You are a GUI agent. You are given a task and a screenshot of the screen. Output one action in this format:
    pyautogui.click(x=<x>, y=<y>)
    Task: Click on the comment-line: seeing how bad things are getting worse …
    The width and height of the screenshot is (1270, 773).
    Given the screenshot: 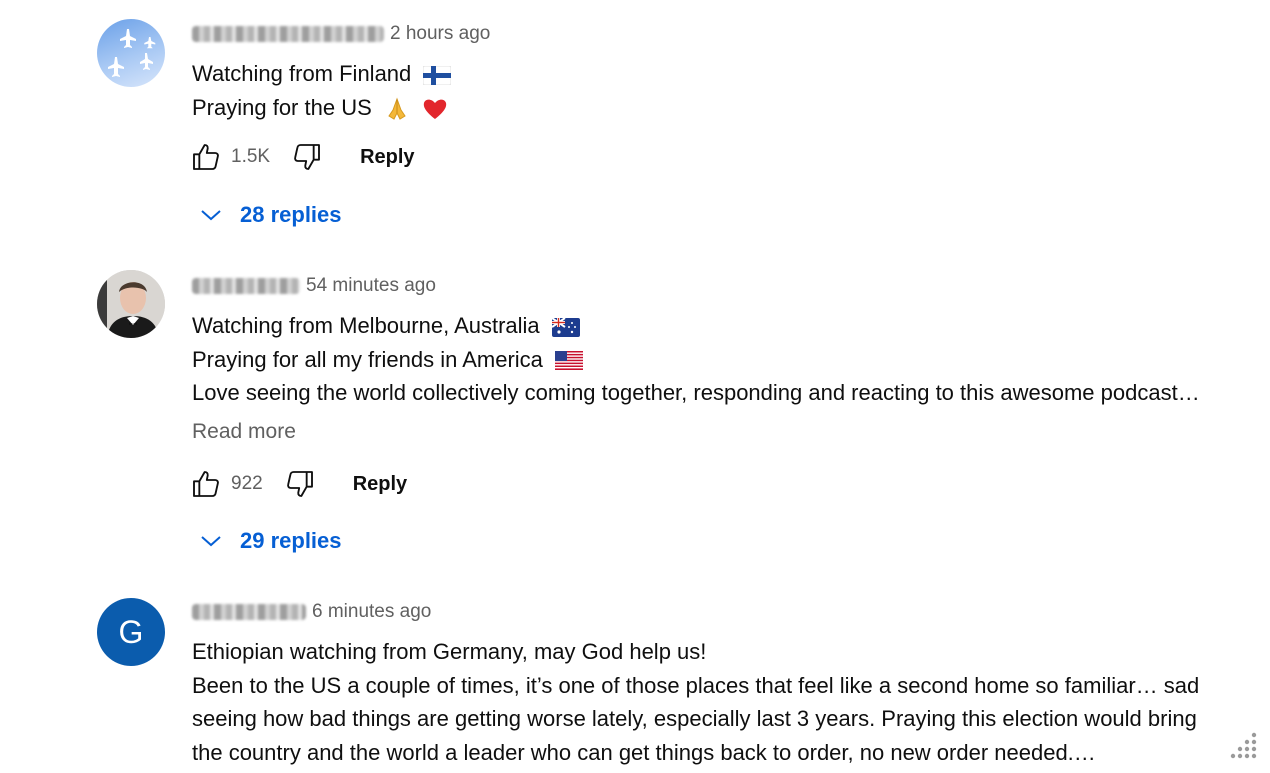 What is the action you would take?
    pyautogui.click(x=694, y=718)
    